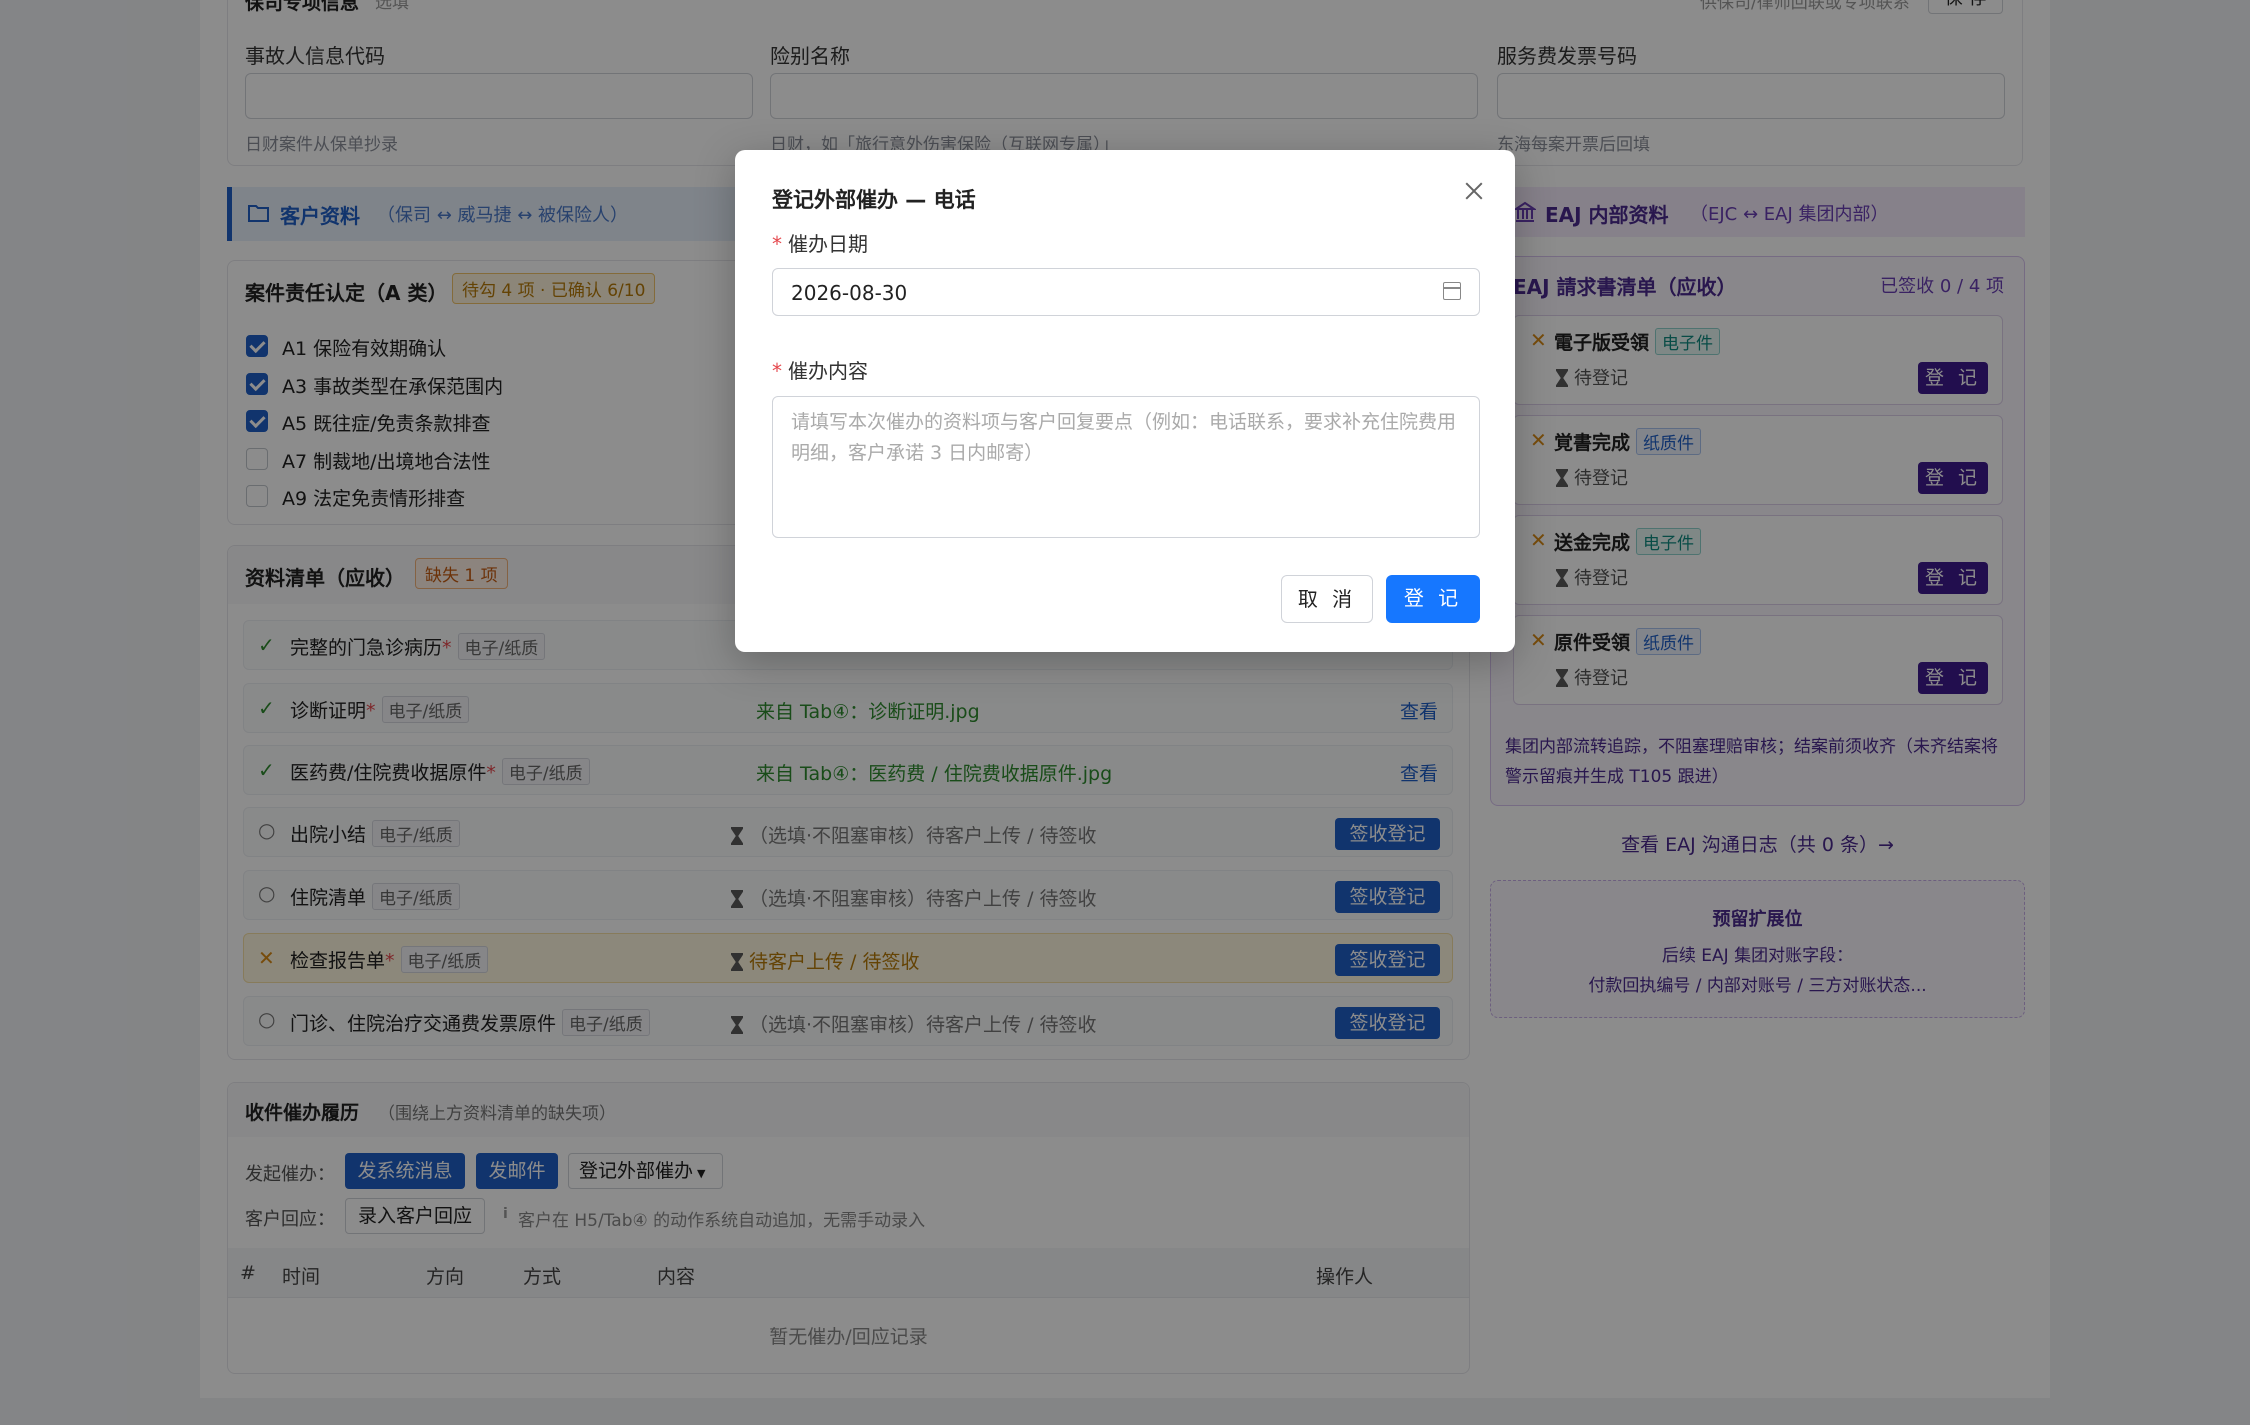 This screenshot has width=2250, height=1425. I want to click on date-label: * 催办日期, so click(820, 244).